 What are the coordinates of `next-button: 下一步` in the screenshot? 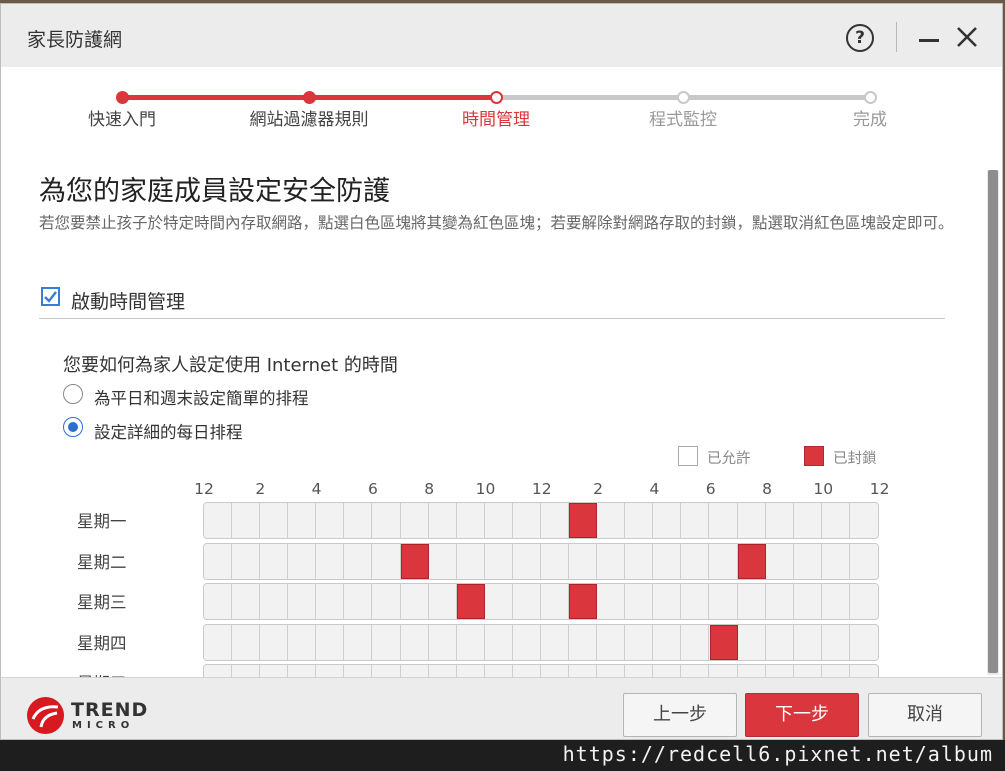 It's located at (802, 715).